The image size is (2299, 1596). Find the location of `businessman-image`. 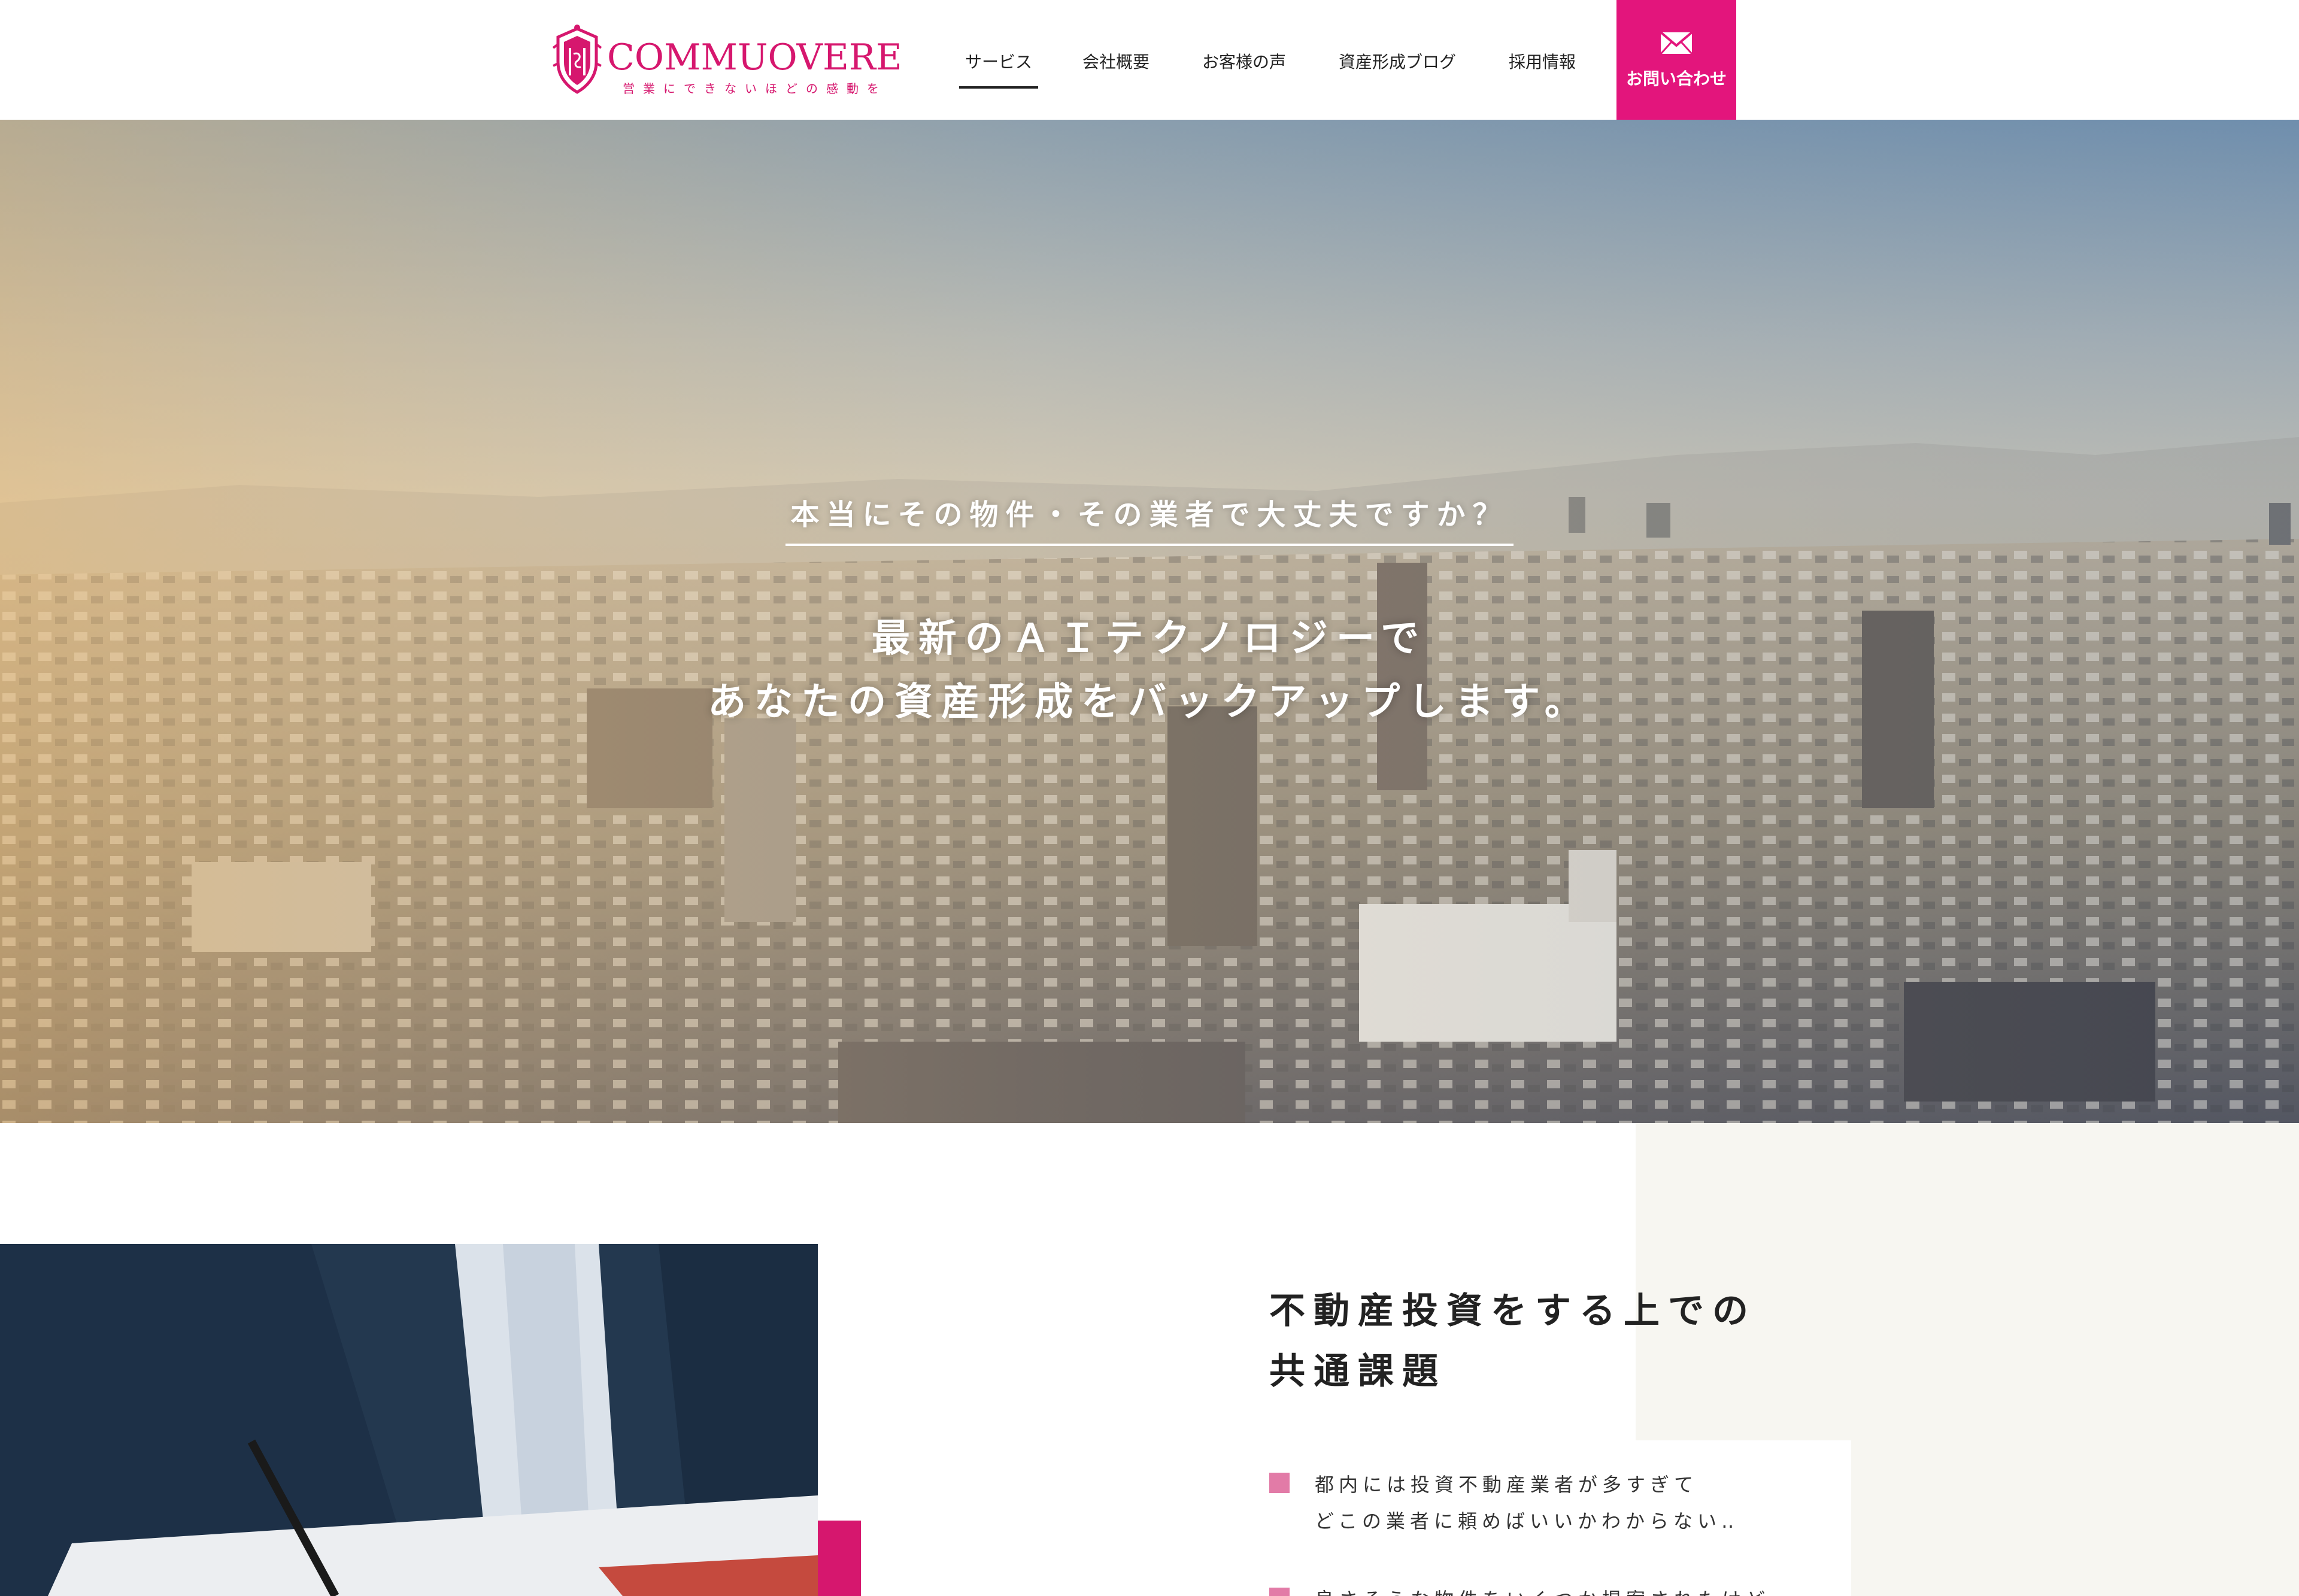

businessman-image is located at coordinates (409, 1420).